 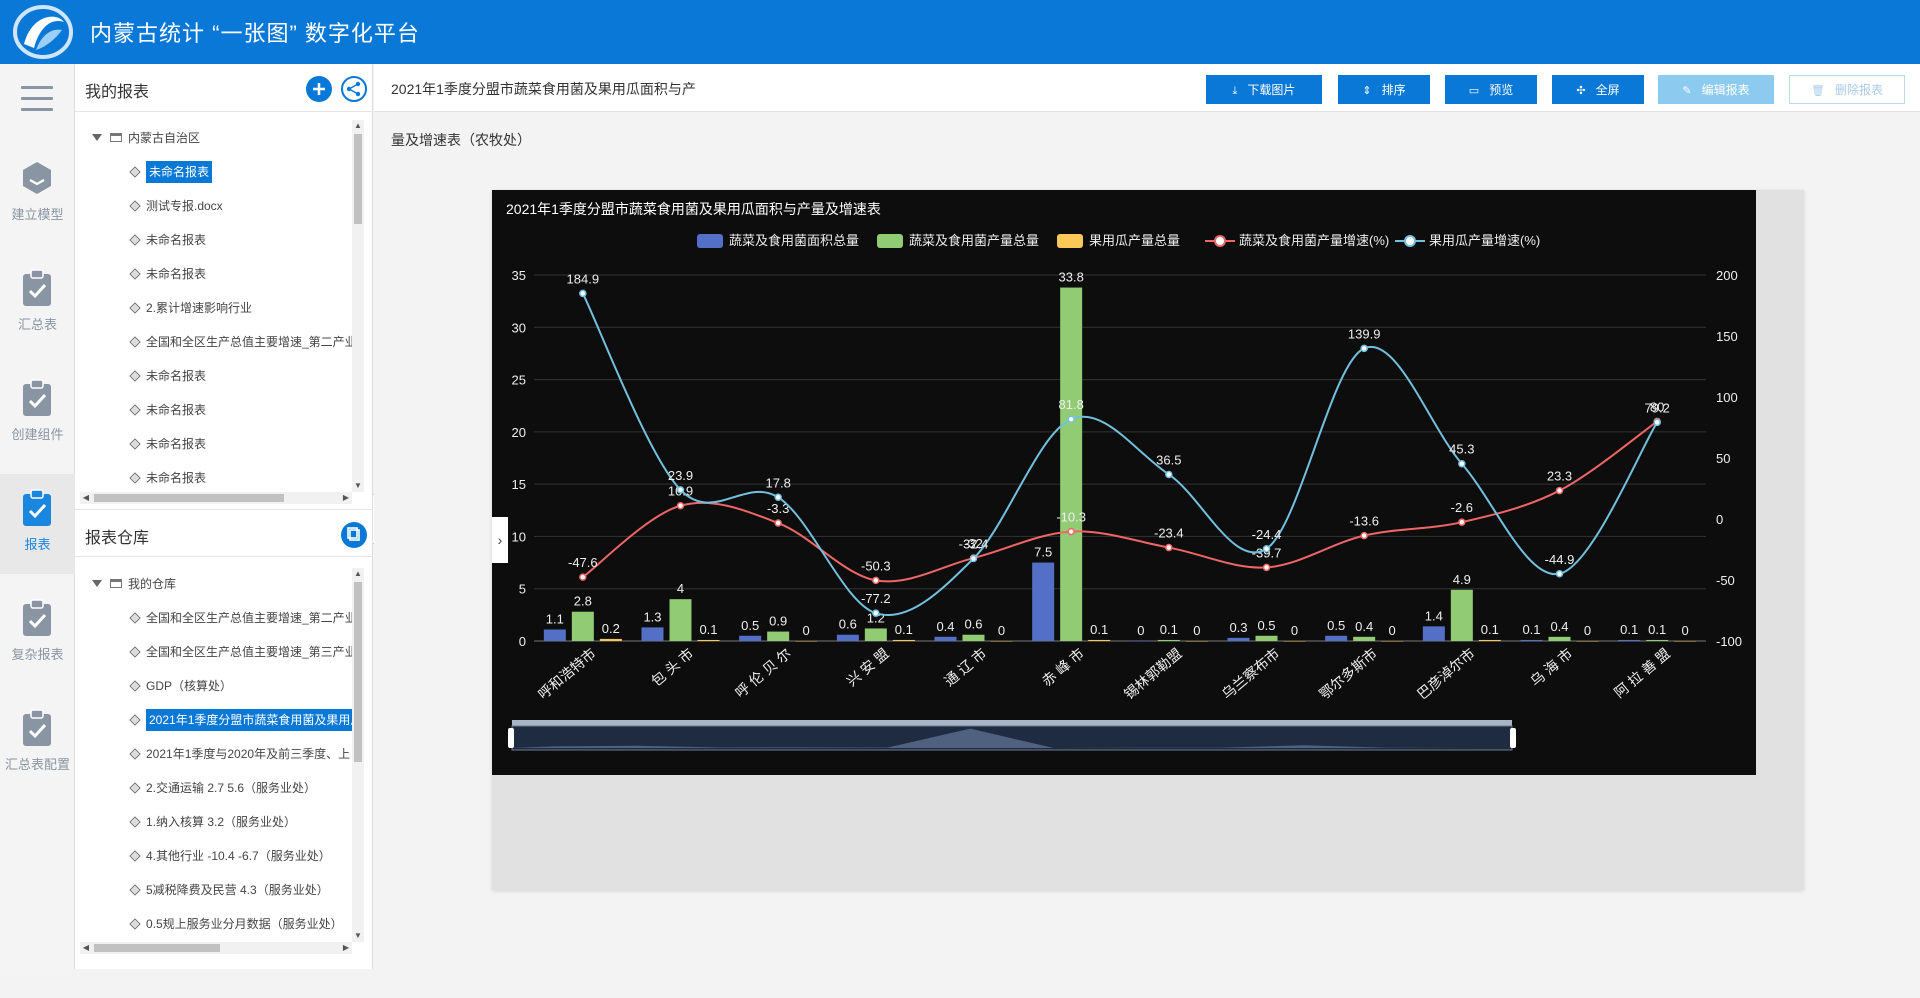 What do you see at coordinates (319, 89) in the screenshot?
I see `add-report-button` at bounding box center [319, 89].